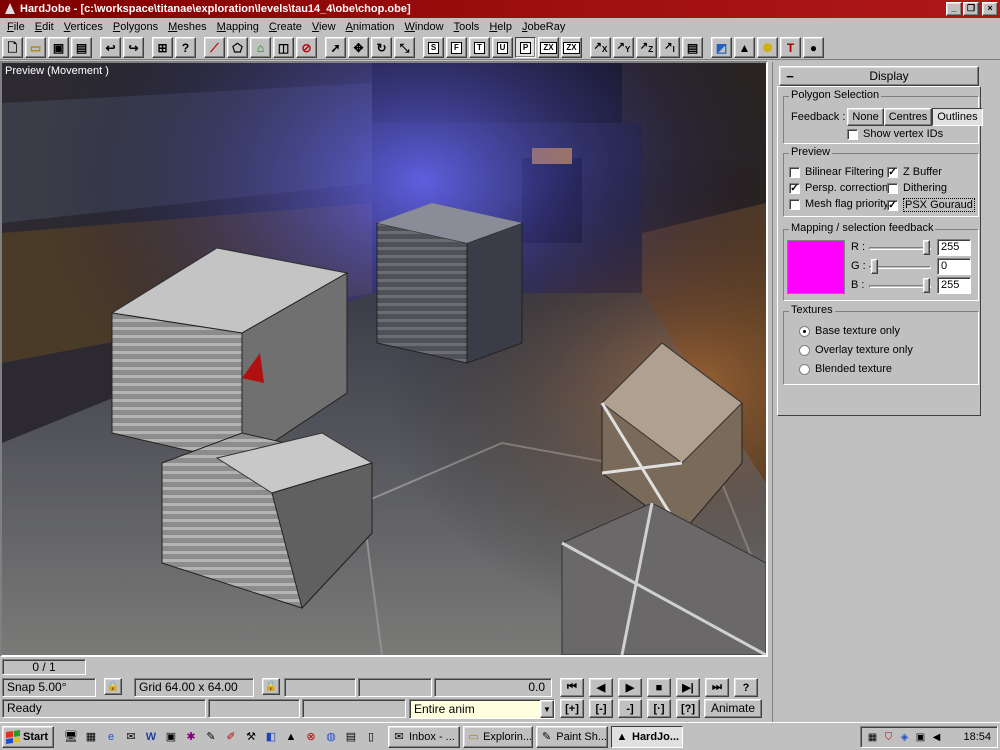 The image size is (1000, 750). I want to click on ql-mail-icon: ✉, so click(131, 737).